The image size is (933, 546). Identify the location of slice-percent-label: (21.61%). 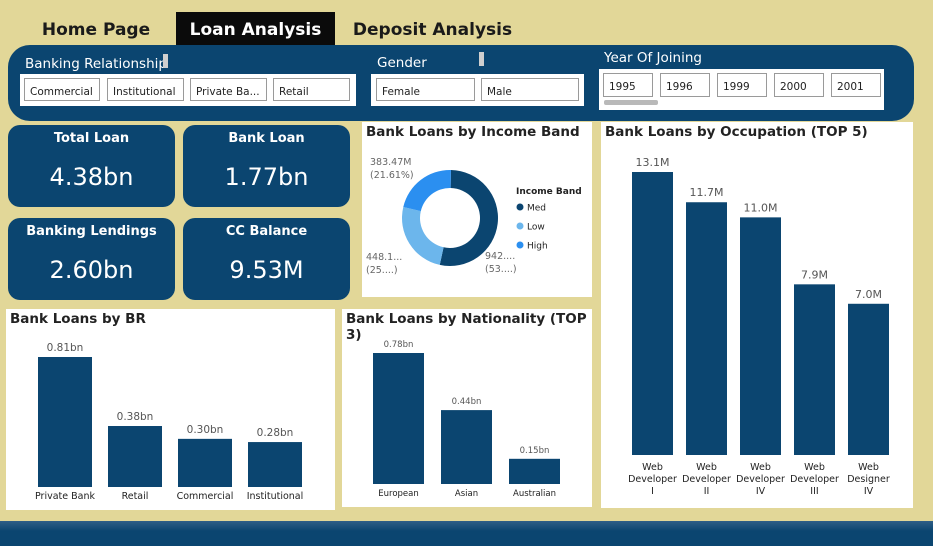
(392, 175).